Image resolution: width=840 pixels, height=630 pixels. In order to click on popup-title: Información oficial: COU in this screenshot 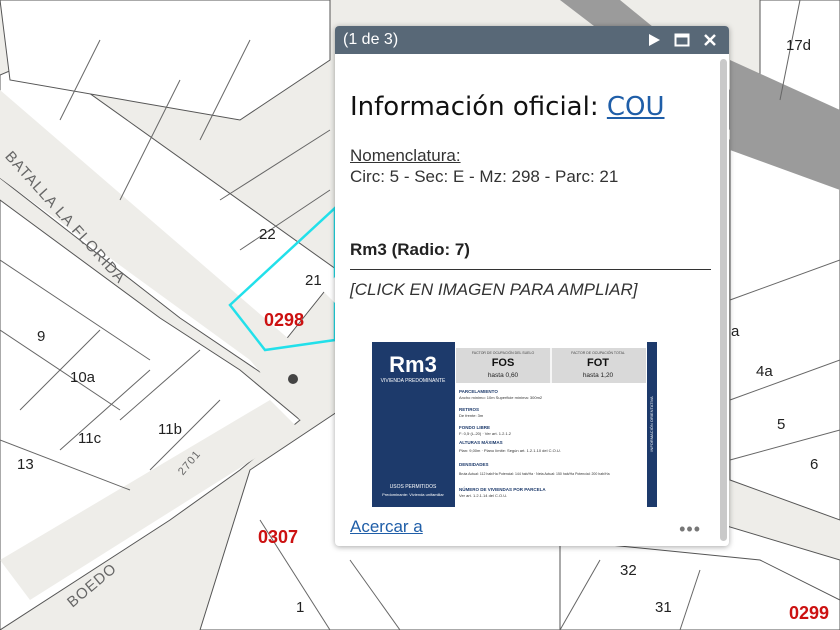, I will do `click(507, 107)`.